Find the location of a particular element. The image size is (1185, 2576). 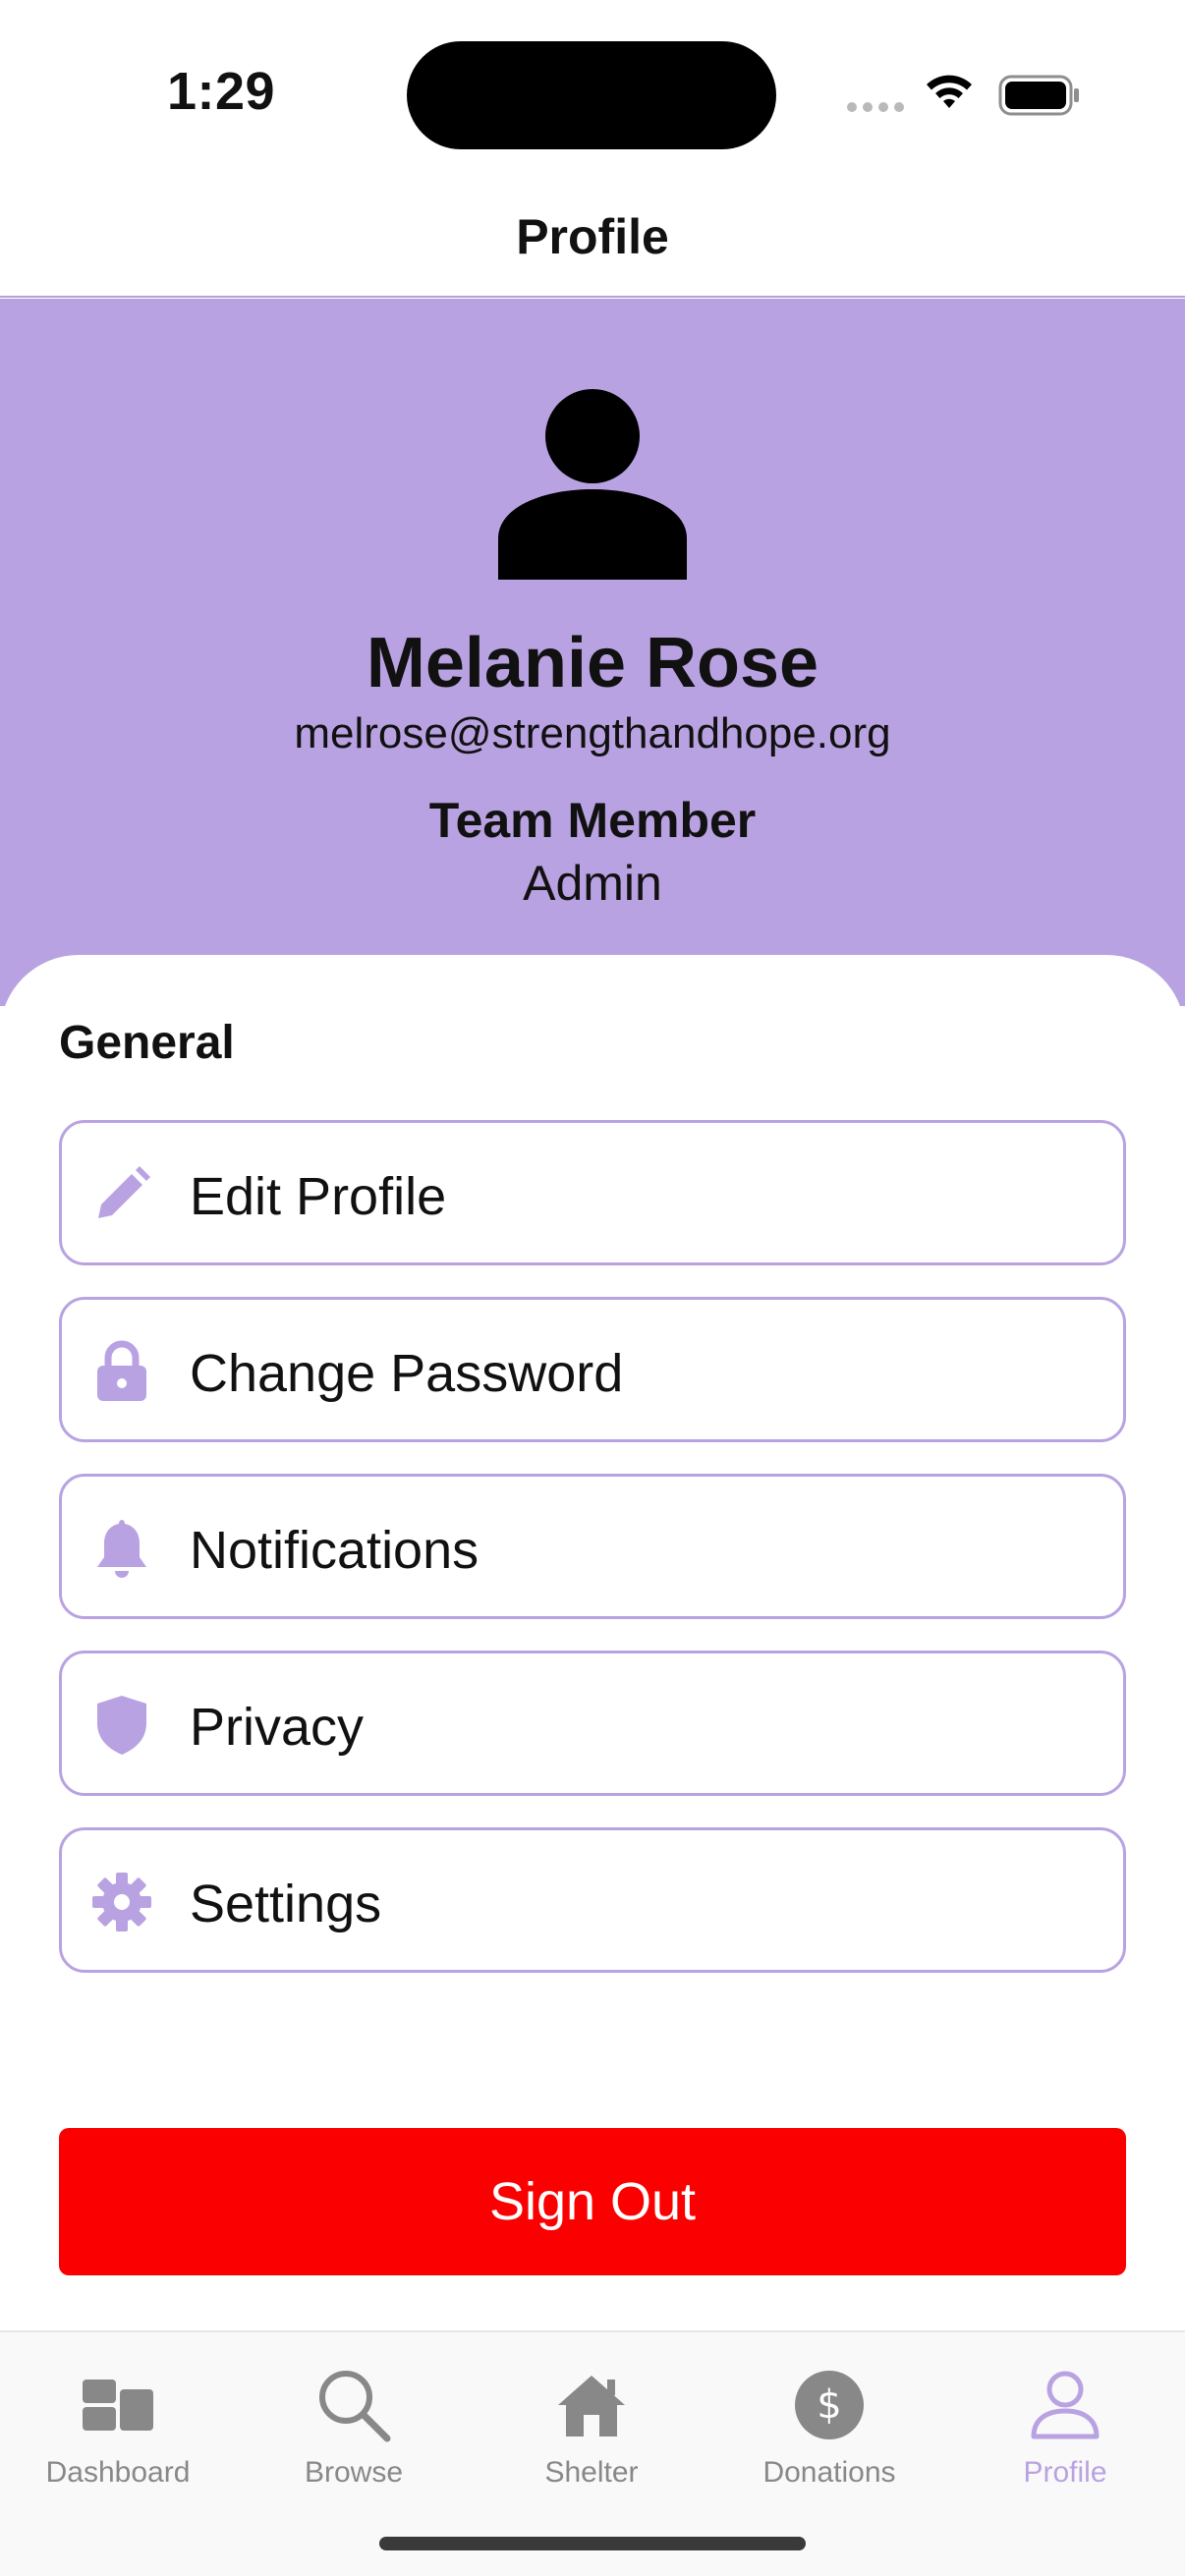

tab-dashboard: Dashboard is located at coordinates (118, 2431).